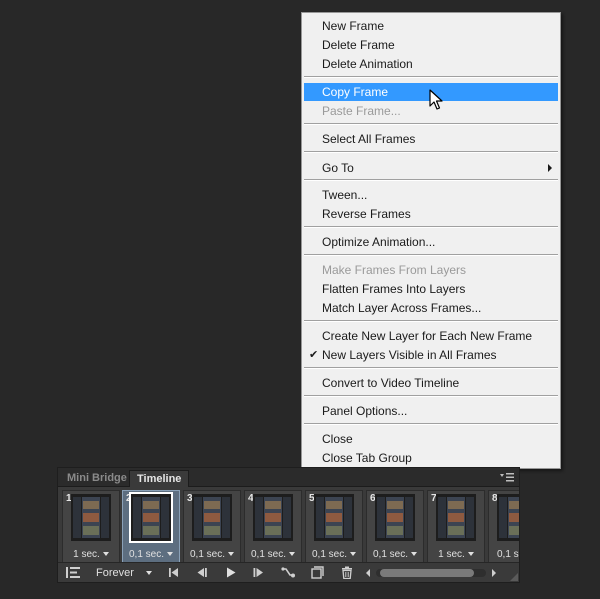 This screenshot has height=599, width=600. I want to click on frame-delay-selector: 0,1 s, so click(504, 555).